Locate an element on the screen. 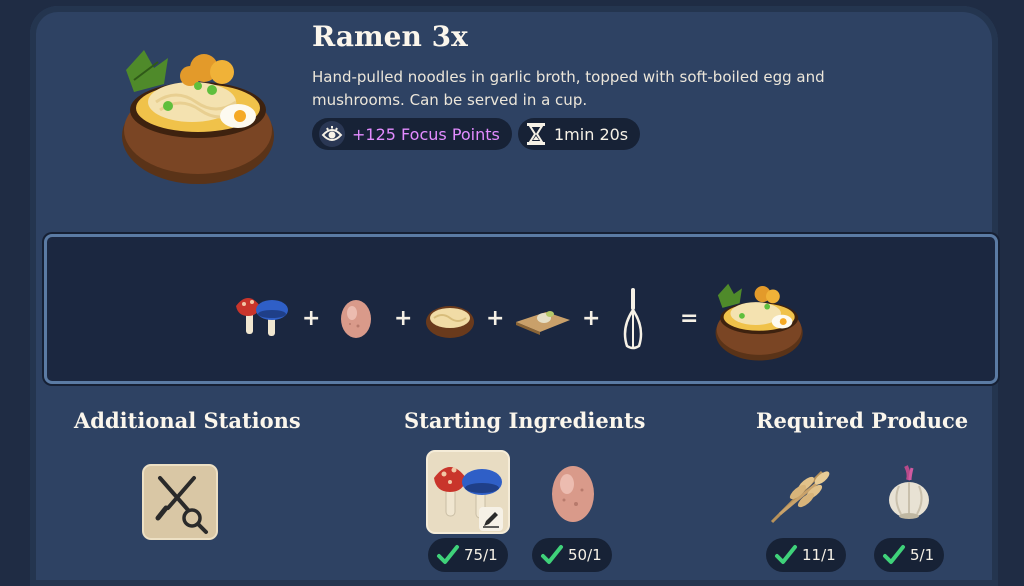 This screenshot has height=586, width=1024. knife-fork-magnify-icon is located at coordinates (180, 502).